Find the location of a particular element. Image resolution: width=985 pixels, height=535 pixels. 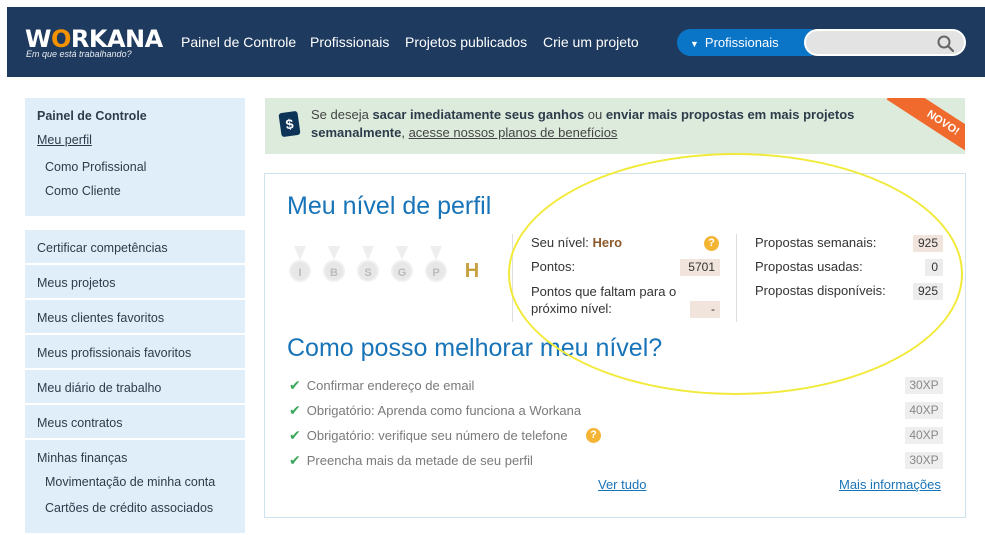

sidebar-item-meus-projetos: Meus projetos is located at coordinates (135, 282).